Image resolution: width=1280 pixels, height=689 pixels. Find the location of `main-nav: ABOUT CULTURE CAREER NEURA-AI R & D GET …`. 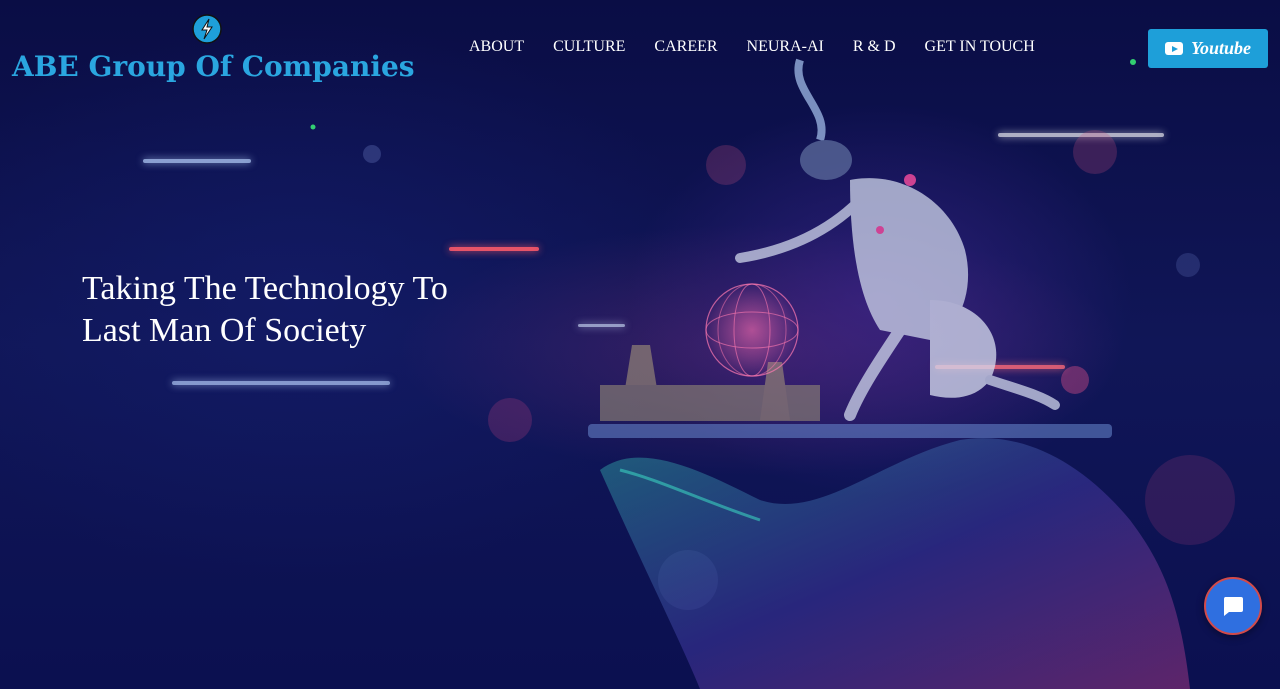

main-nav: ABOUT CULTURE CAREER NEURA-AI R & D GET … is located at coordinates (766, 47).